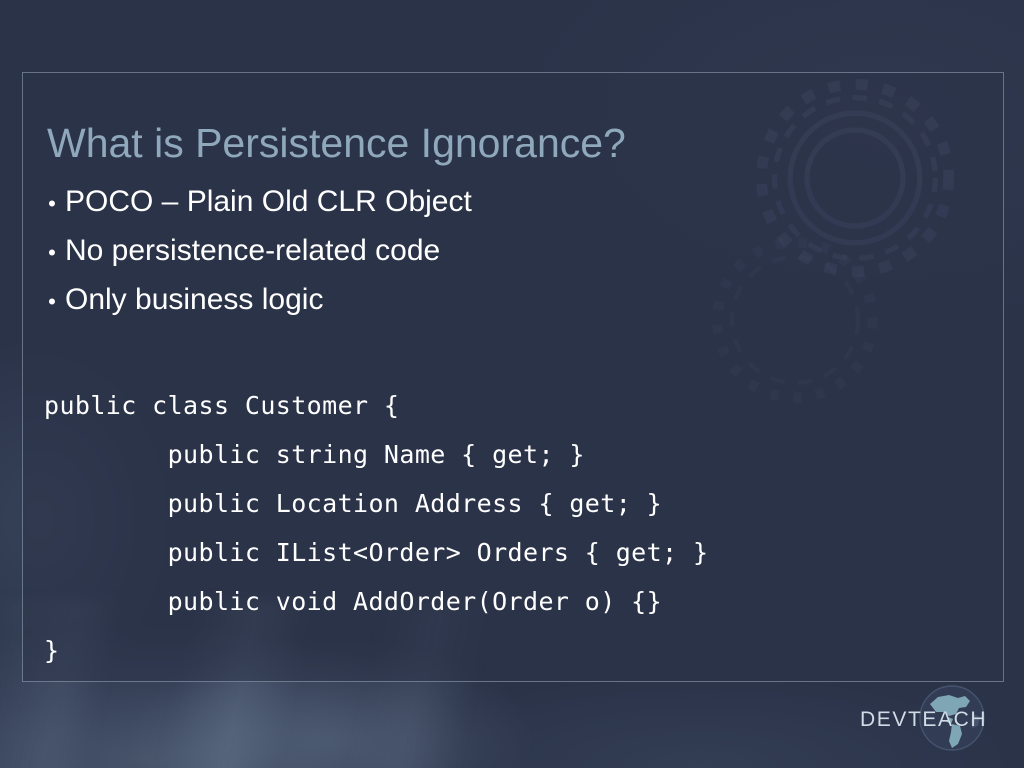 This screenshot has width=1024, height=768. Describe the element at coordinates (268, 201) in the screenshot. I see `bullet-label: POCO – Plain Old CLR Object` at that location.